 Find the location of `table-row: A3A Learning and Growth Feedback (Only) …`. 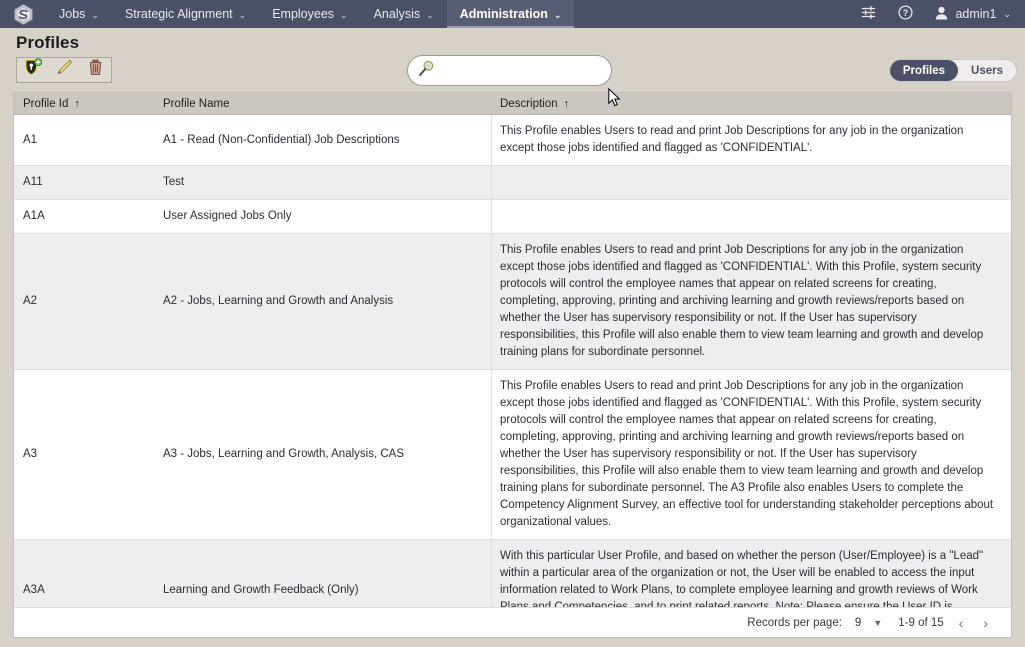

table-row: A3A Learning and Growth Feedback (Only) … is located at coordinates (512, 573).